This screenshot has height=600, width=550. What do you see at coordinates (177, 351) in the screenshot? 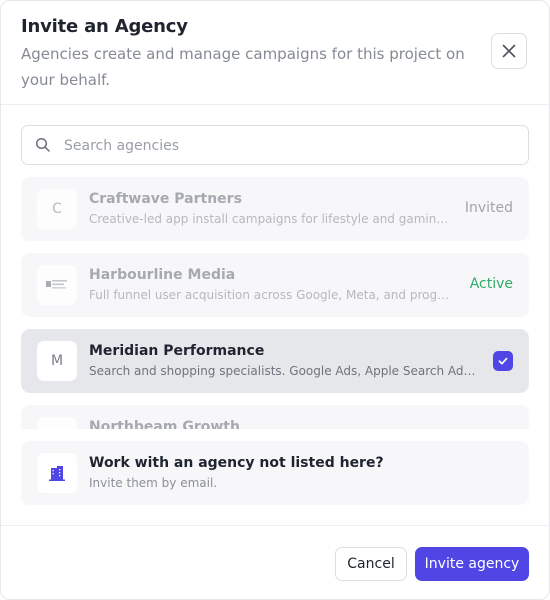
I see `agency-name: Meridian Performance` at bounding box center [177, 351].